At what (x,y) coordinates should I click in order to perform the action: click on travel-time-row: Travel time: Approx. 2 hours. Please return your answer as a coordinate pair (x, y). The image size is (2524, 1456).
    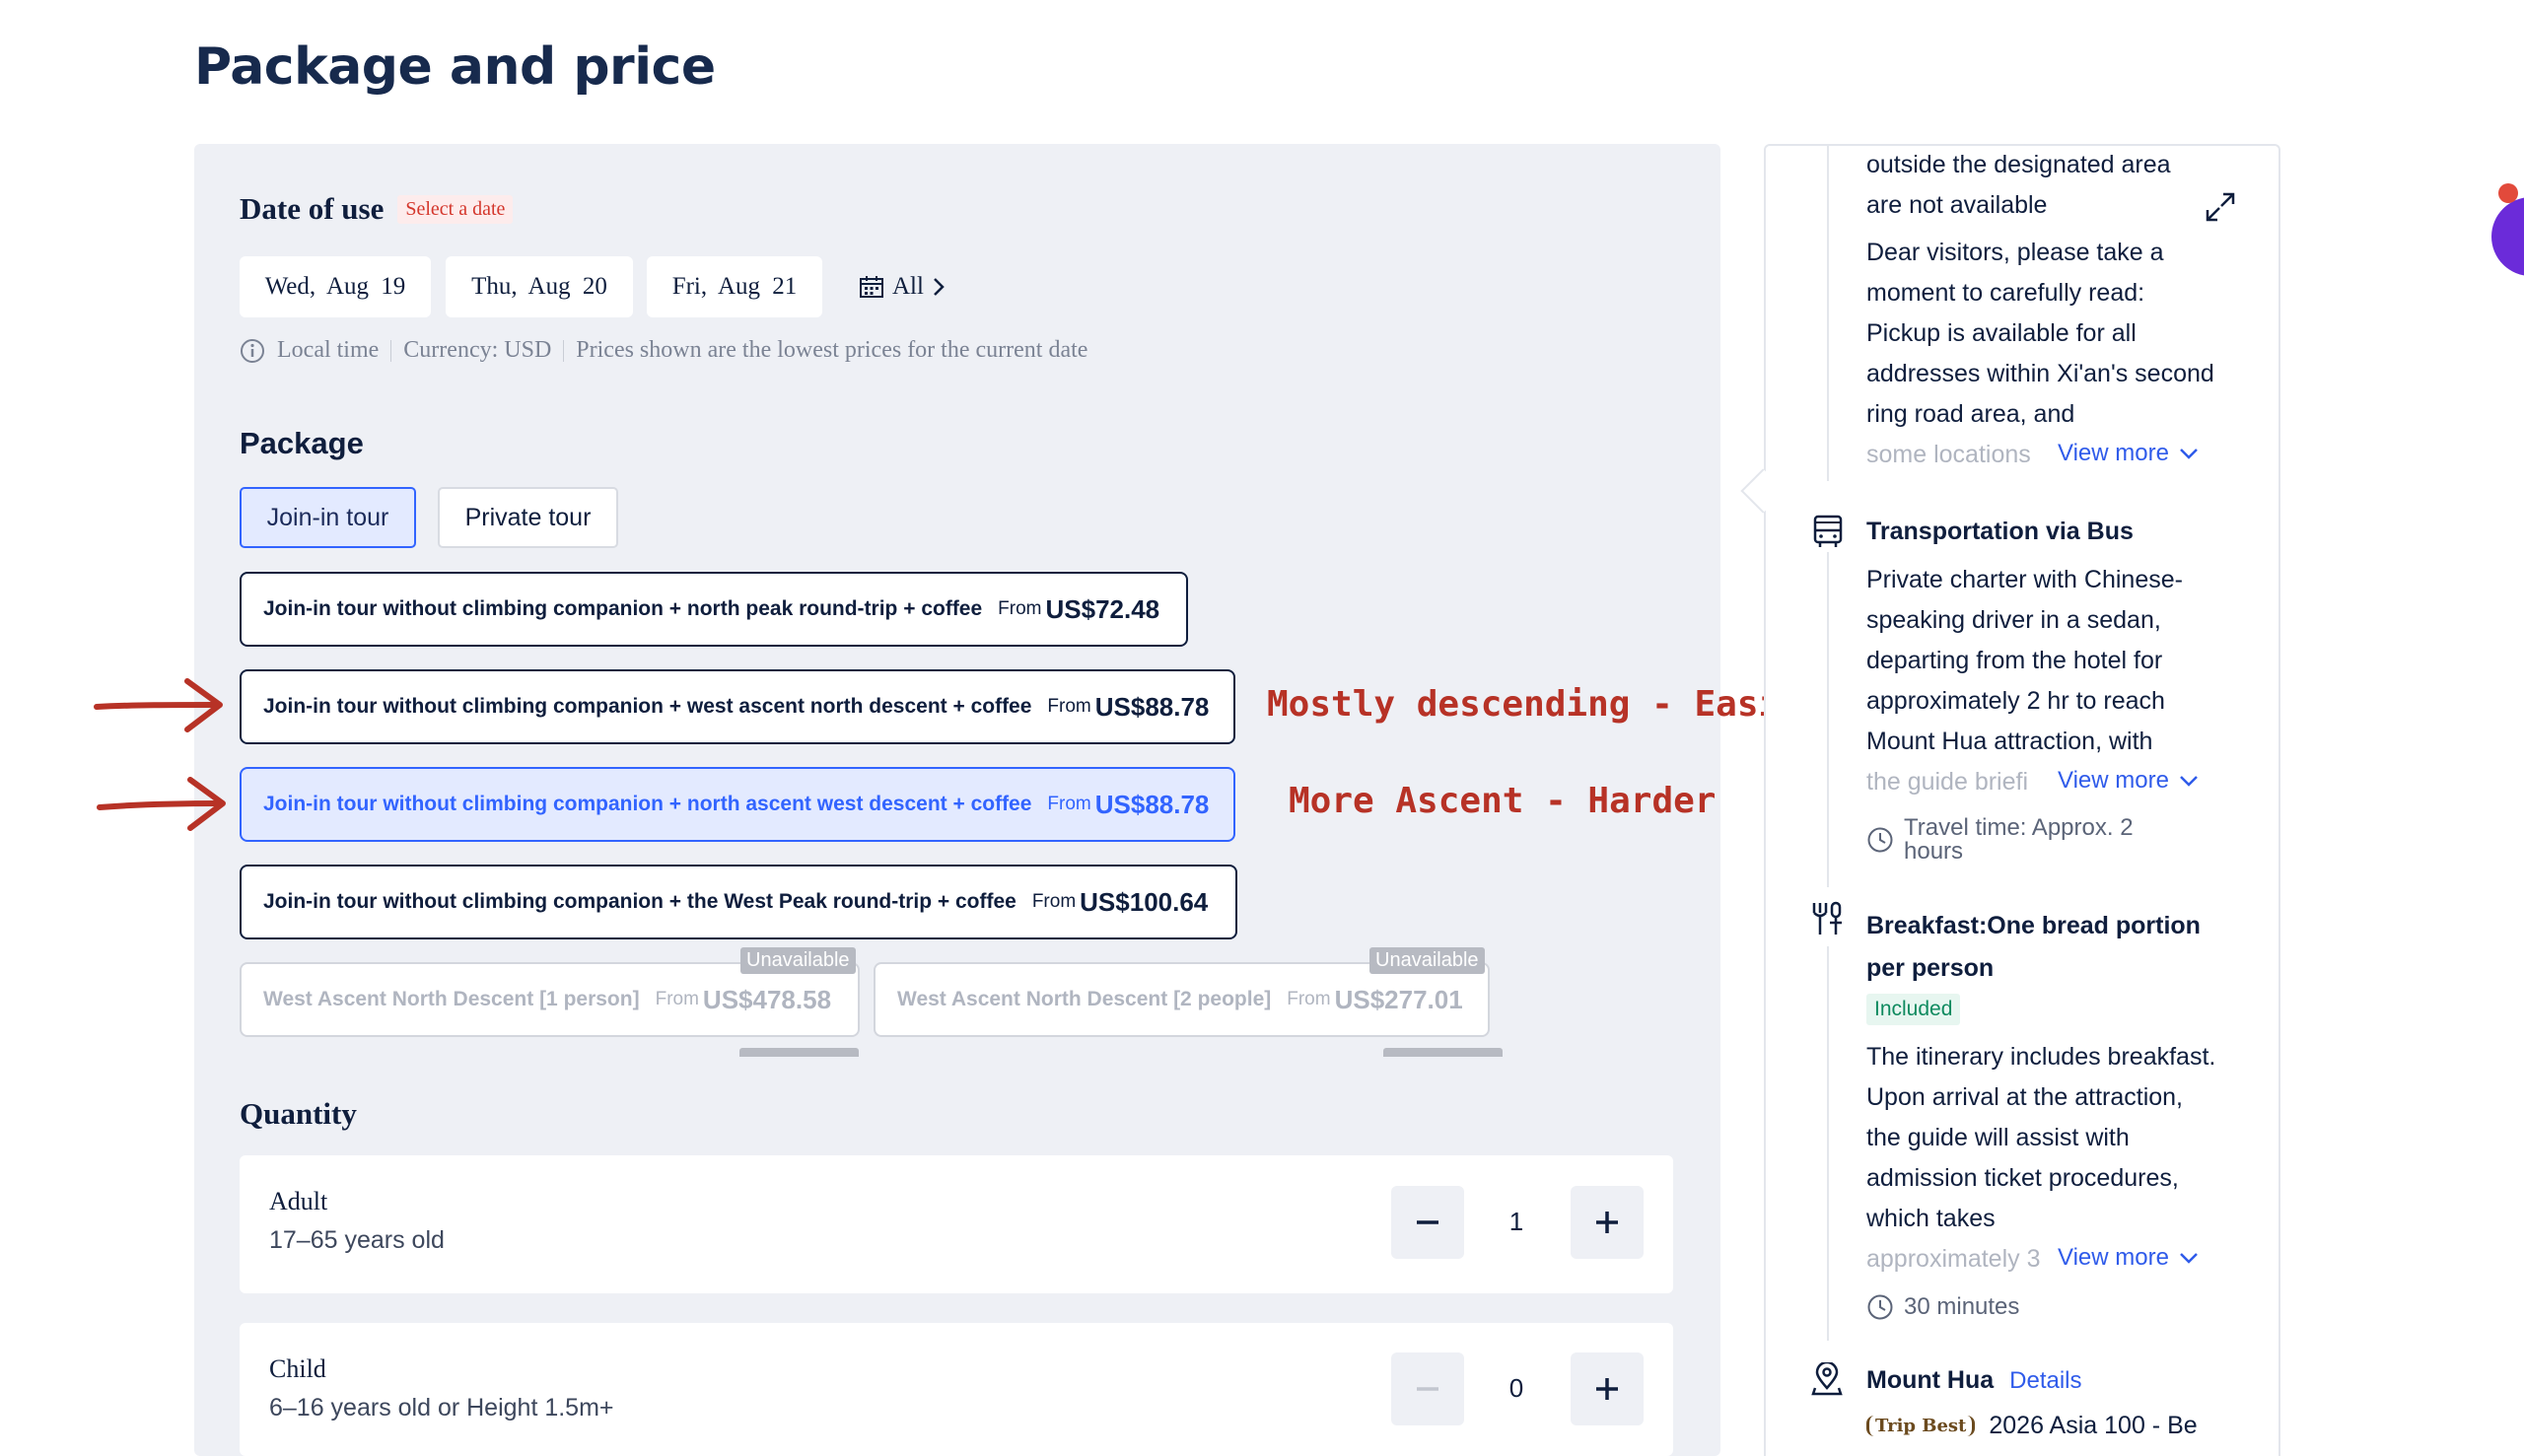
    Looking at the image, I should click on (2008, 840).